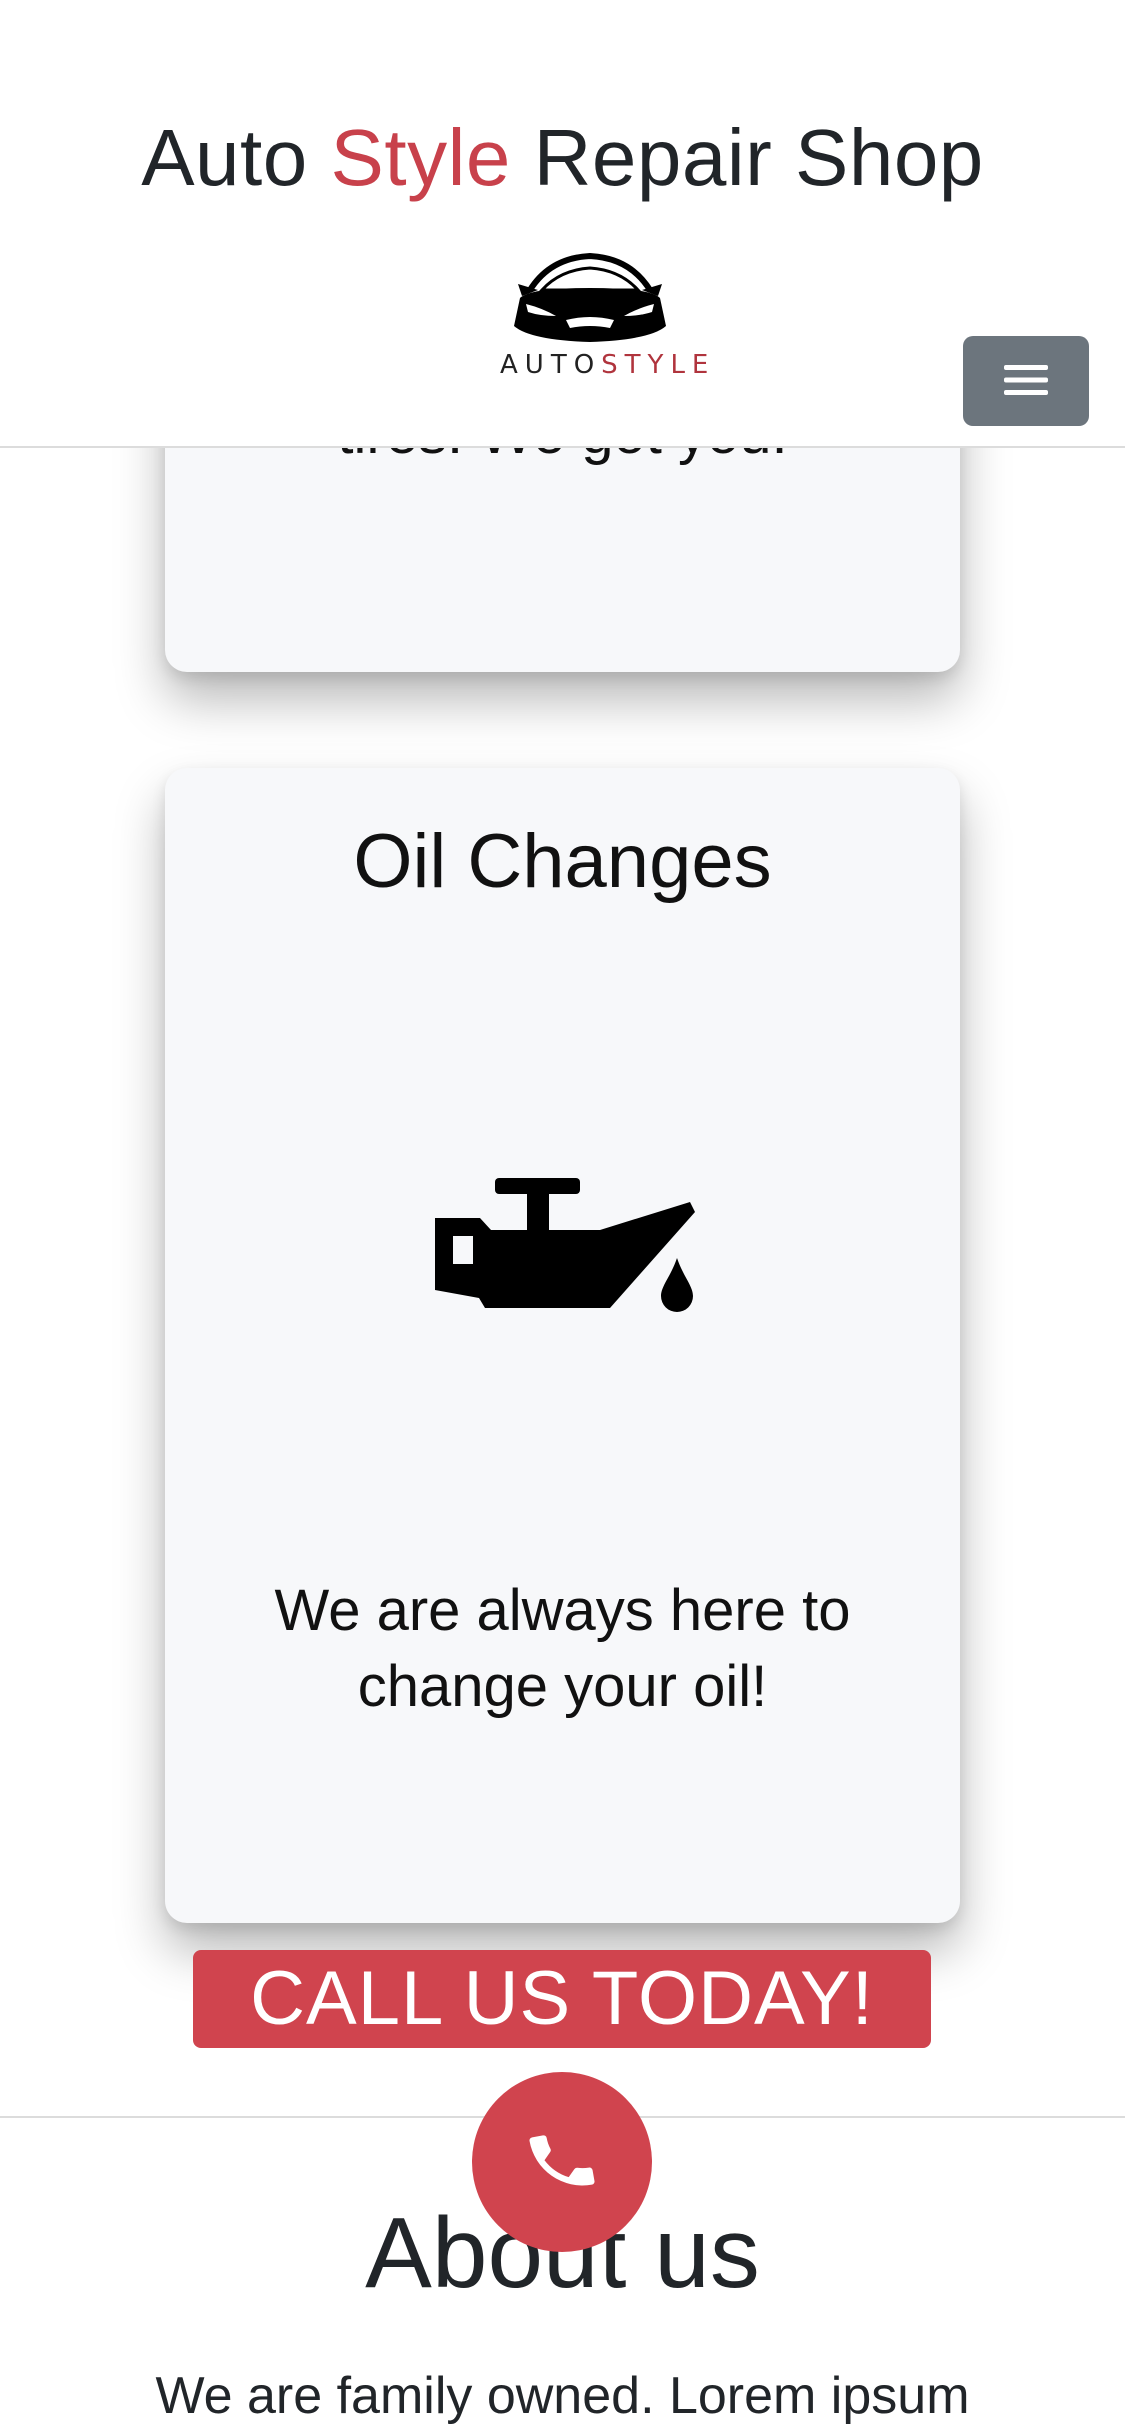  I want to click on service-card-description: We are always here to change your oil!, so click(562, 1648).